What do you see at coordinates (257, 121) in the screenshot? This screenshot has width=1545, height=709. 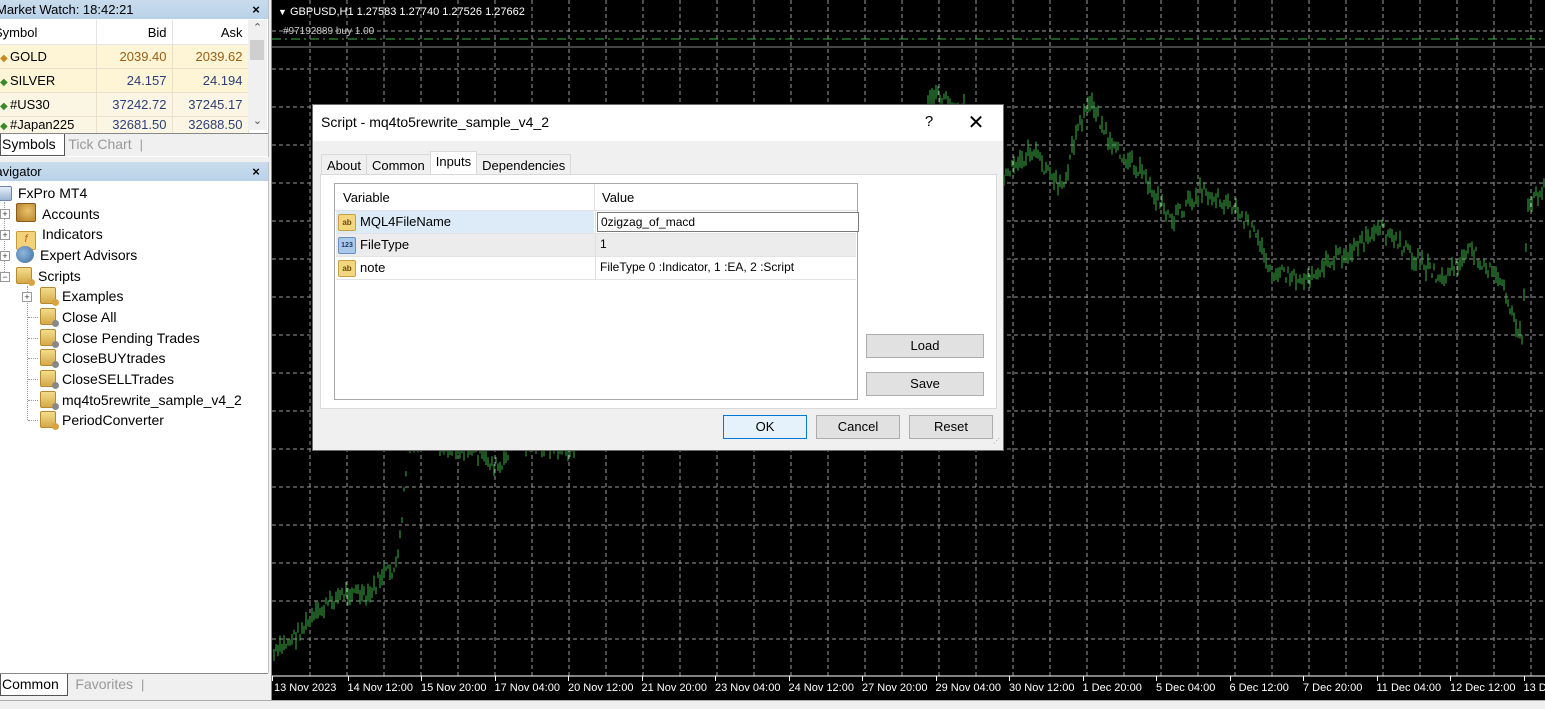 I see `scroll-down-icon: ⌄` at bounding box center [257, 121].